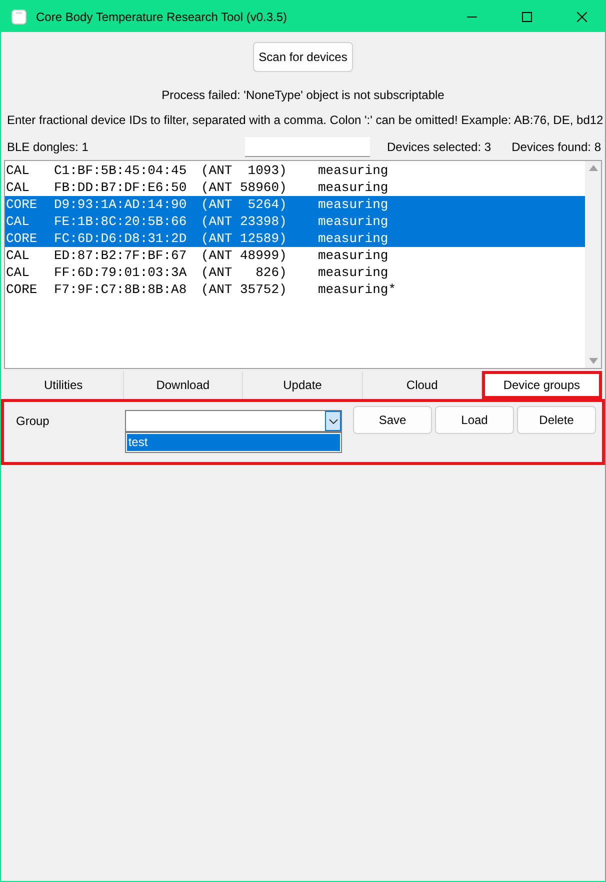 The image size is (606, 882). What do you see at coordinates (295, 204) in the screenshot?
I see `device-row: CORE D9:93:1A:AD:14:90 (ANT 5264) measuring` at bounding box center [295, 204].